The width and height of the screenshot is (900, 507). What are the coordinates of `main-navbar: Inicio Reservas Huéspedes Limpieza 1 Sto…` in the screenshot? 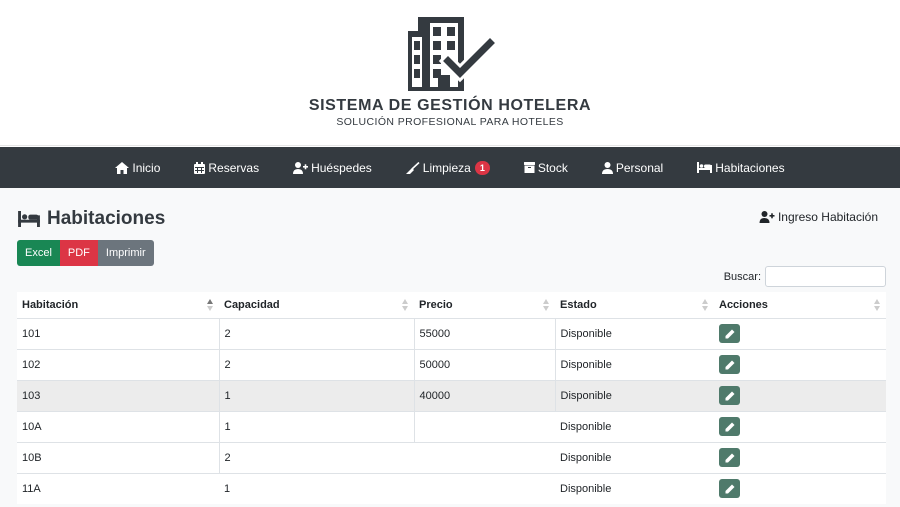 It's located at (450, 167).